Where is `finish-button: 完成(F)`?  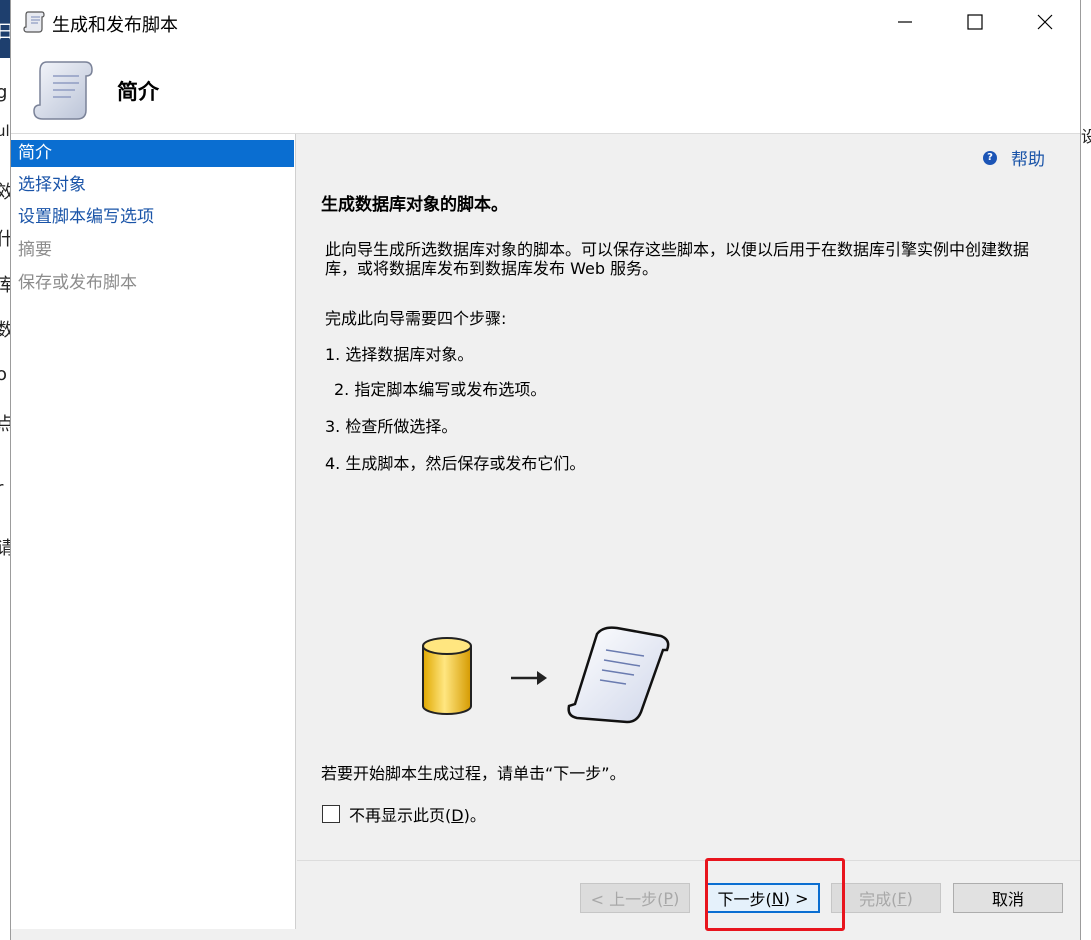 finish-button: 完成(F) is located at coordinates (886, 898).